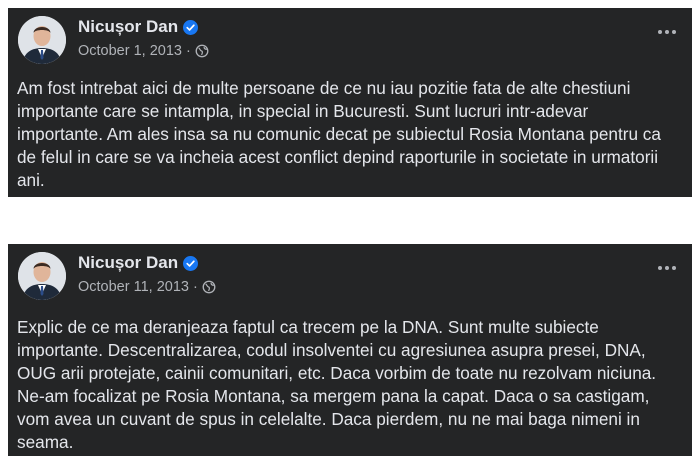  I want to click on post-meta: October 1, 2013 ·, so click(143, 51).